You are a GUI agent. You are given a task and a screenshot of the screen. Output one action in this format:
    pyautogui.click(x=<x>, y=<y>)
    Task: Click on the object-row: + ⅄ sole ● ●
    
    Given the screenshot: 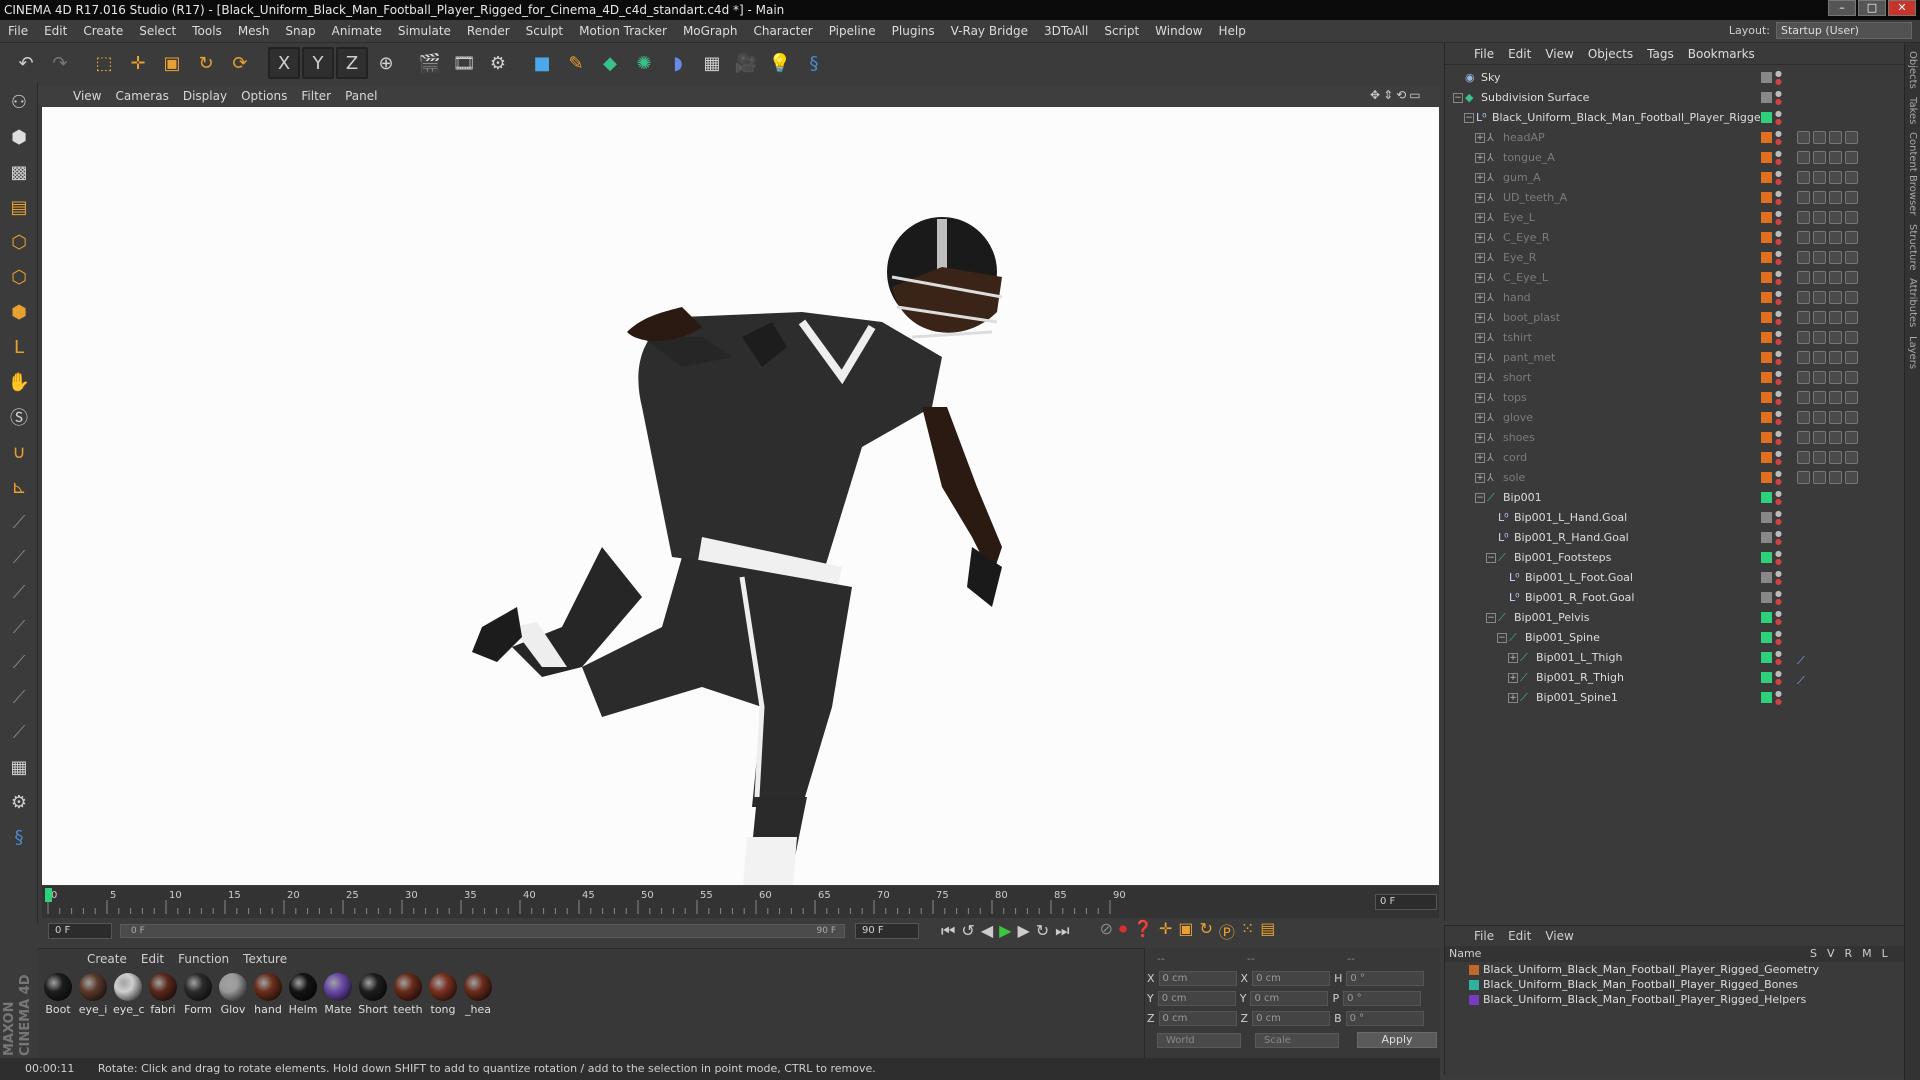 What is the action you would take?
    pyautogui.click(x=1674, y=478)
    